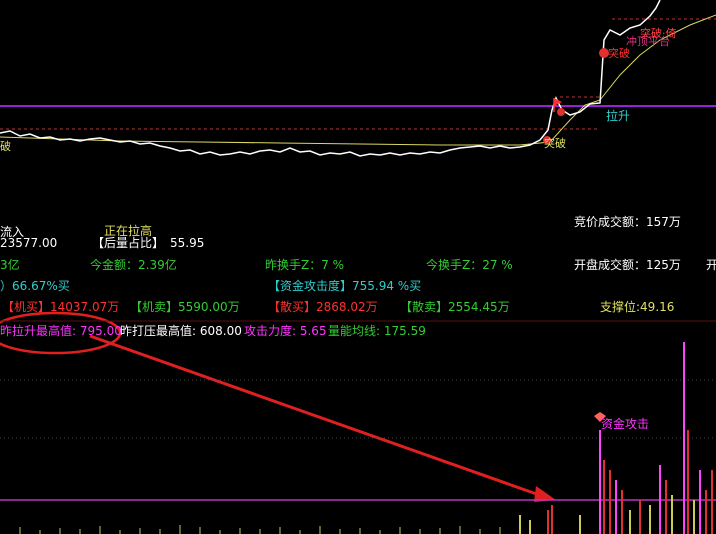 The height and width of the screenshot is (534, 716). Describe the element at coordinates (627, 222) in the screenshot. I see `auction-amount: 竞价成交额：157万` at that location.